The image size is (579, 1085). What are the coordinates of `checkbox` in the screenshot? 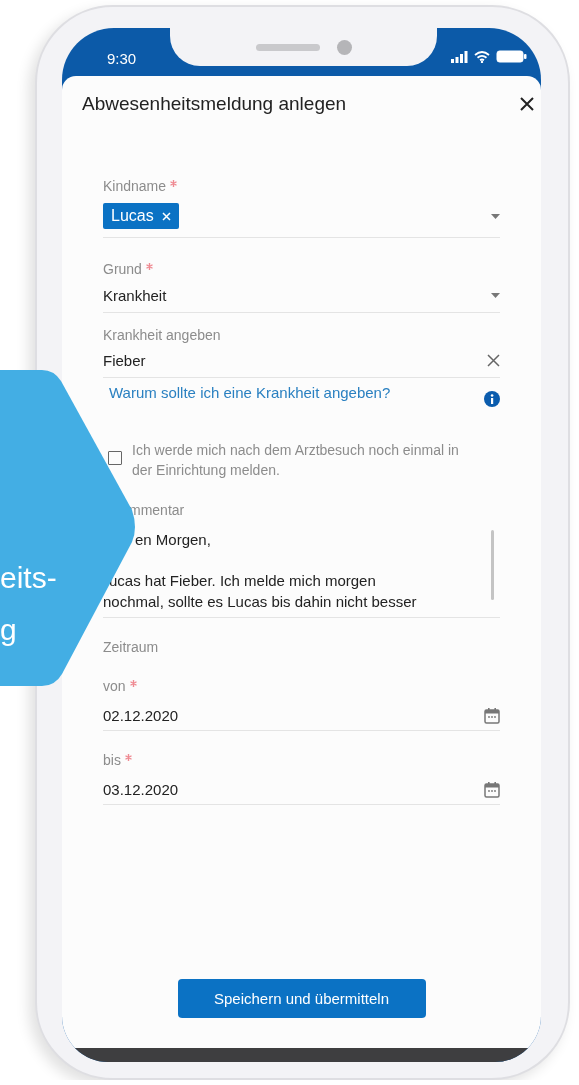 It's located at (115, 458).